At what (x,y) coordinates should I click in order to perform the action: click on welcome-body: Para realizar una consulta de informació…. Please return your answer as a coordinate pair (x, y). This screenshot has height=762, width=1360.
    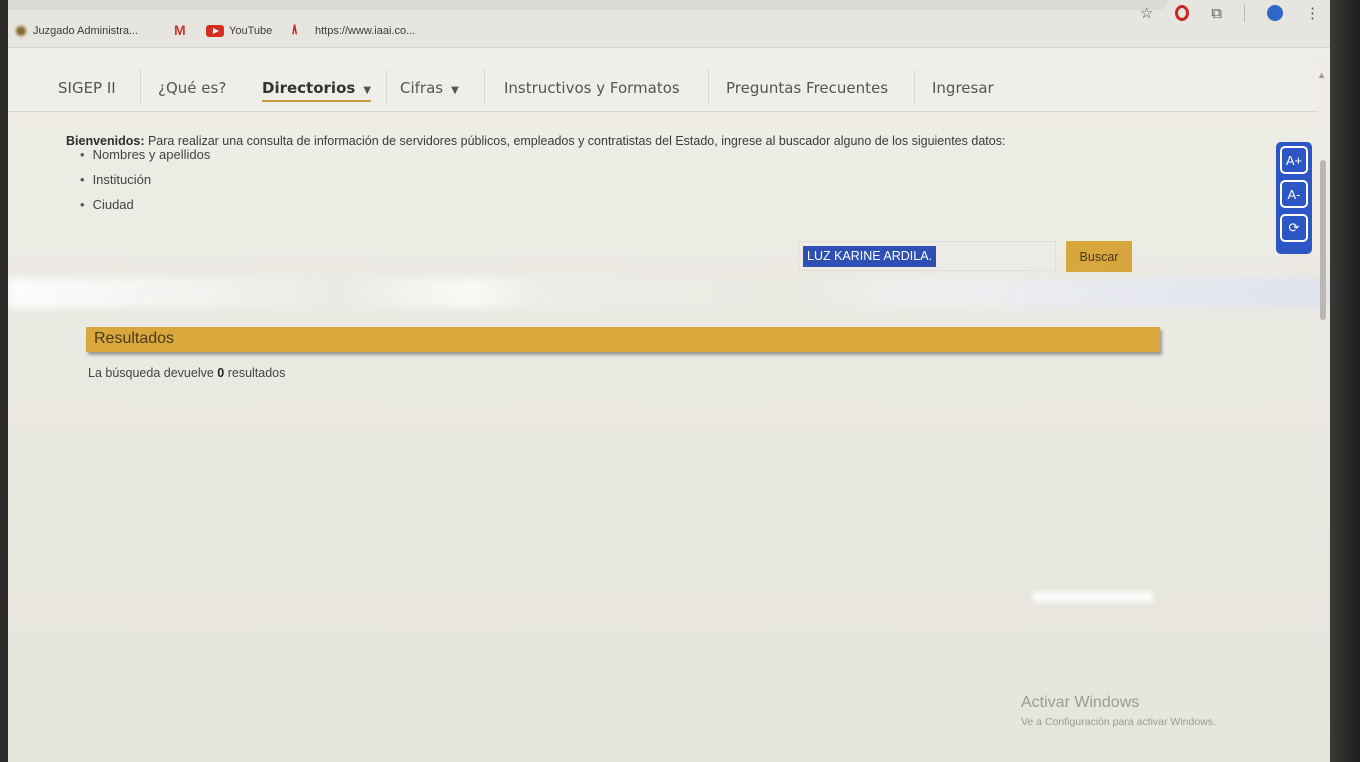
    Looking at the image, I should click on (575, 141).